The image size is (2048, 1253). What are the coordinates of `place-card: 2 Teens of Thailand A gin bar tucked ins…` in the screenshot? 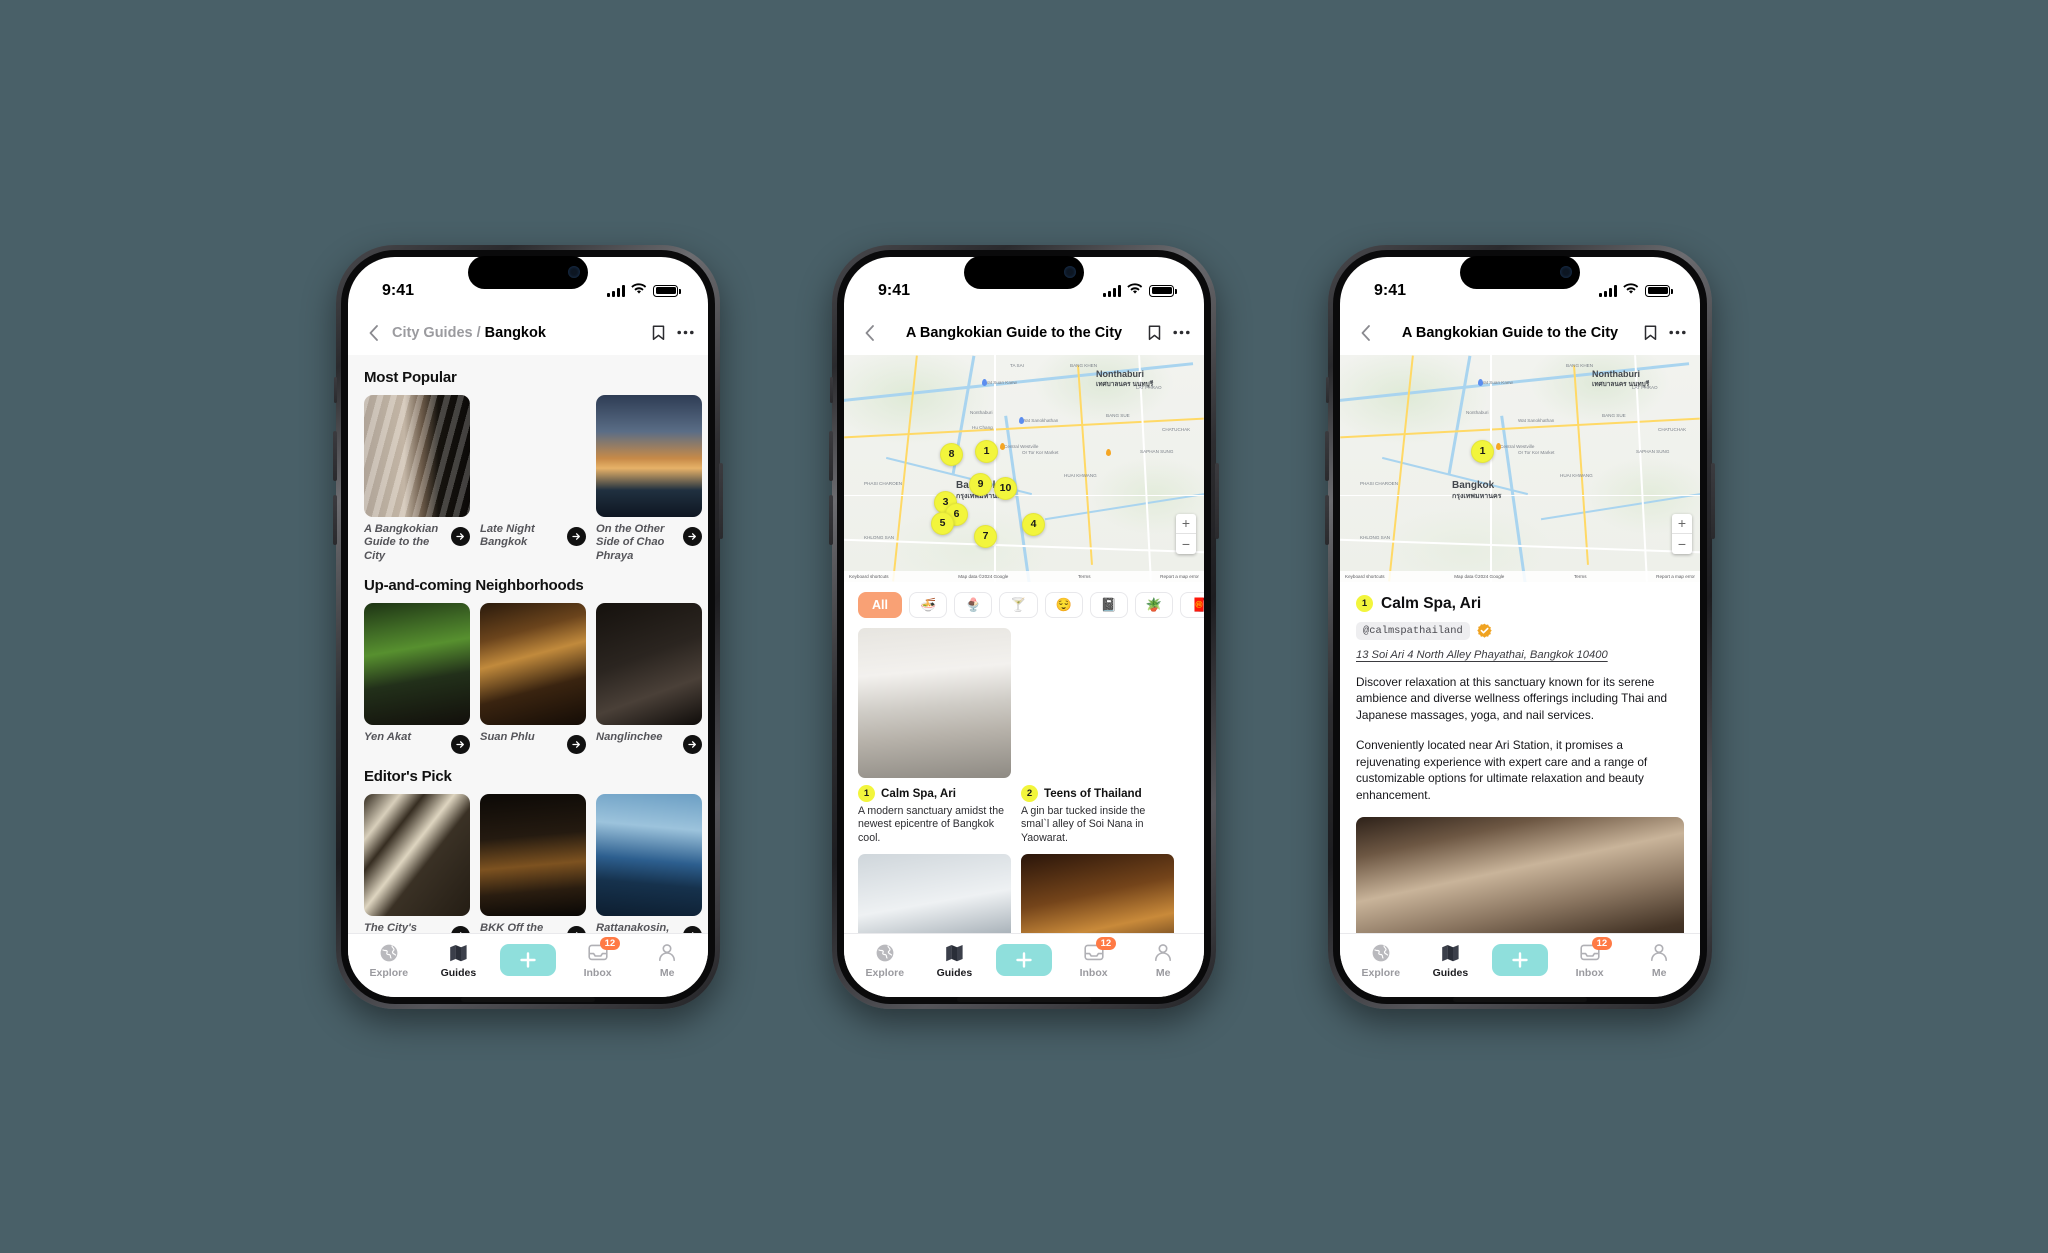 It's located at (1097, 737).